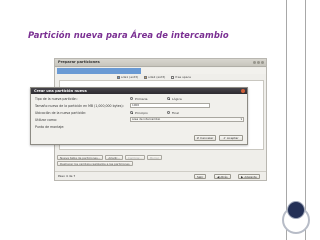  What do you see at coordinates (128, 35) in the screenshot?
I see `slide-title: Partición nueva para Área de intercambio` at bounding box center [128, 35].